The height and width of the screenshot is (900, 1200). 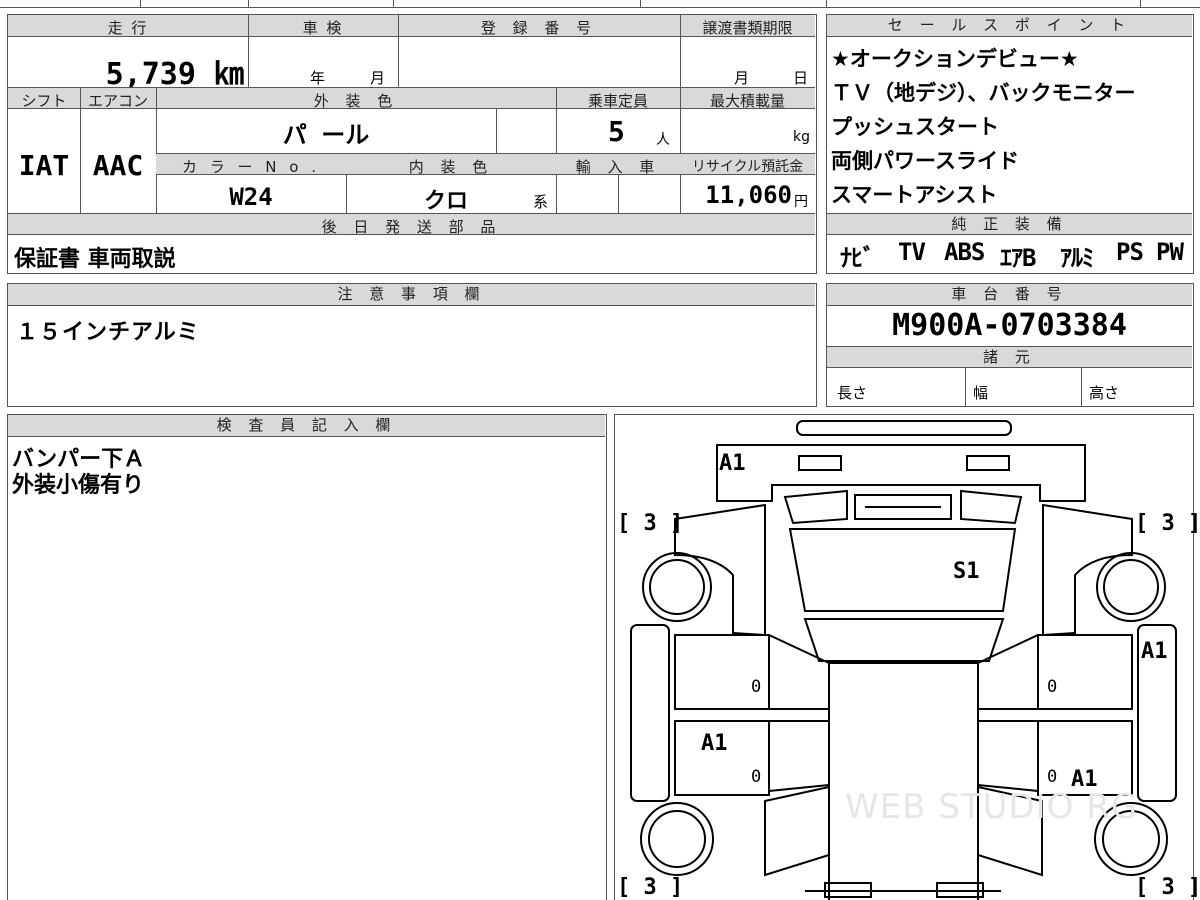 I want to click on sales-point-3: プッシュスタート, so click(x=915, y=127).